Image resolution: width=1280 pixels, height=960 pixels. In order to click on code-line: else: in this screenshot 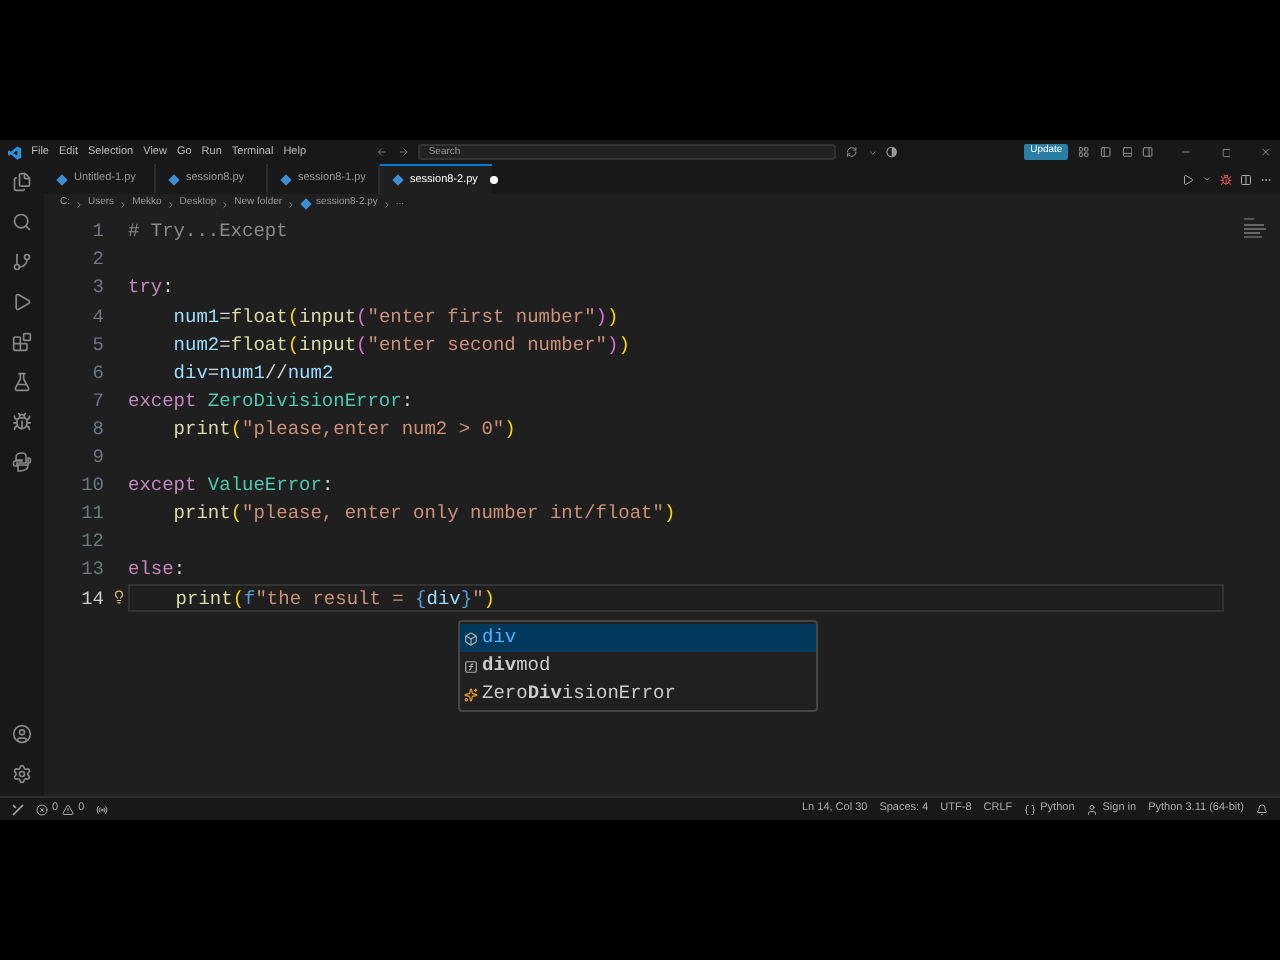, I will do `click(157, 570)`.